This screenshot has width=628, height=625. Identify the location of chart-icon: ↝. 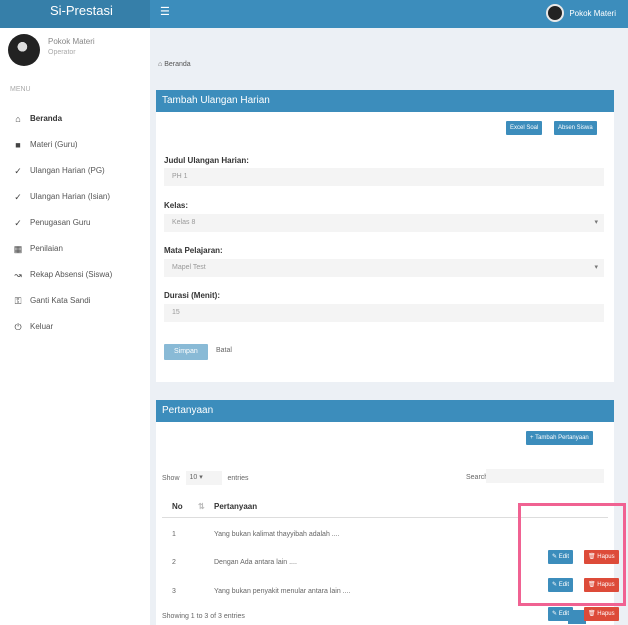
(18, 275).